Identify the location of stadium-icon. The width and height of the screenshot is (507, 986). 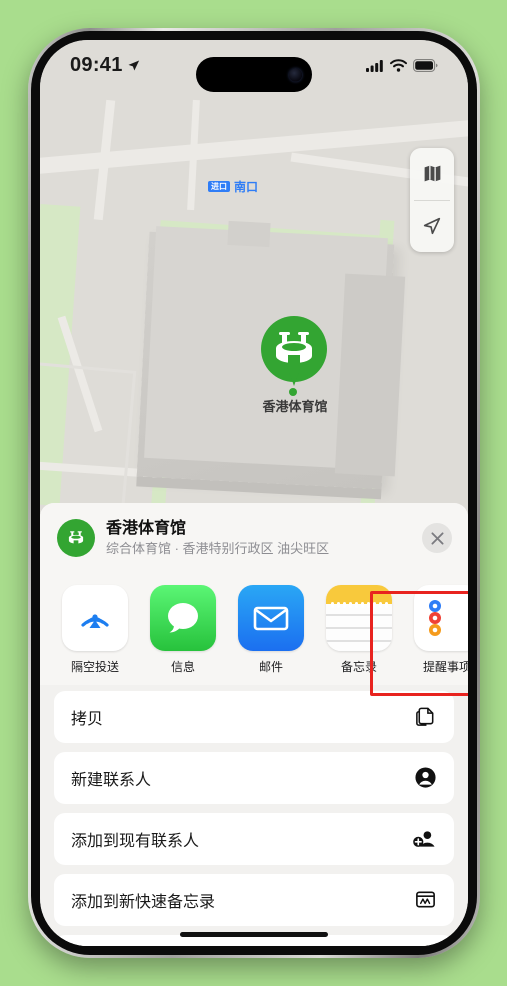
(76, 538).